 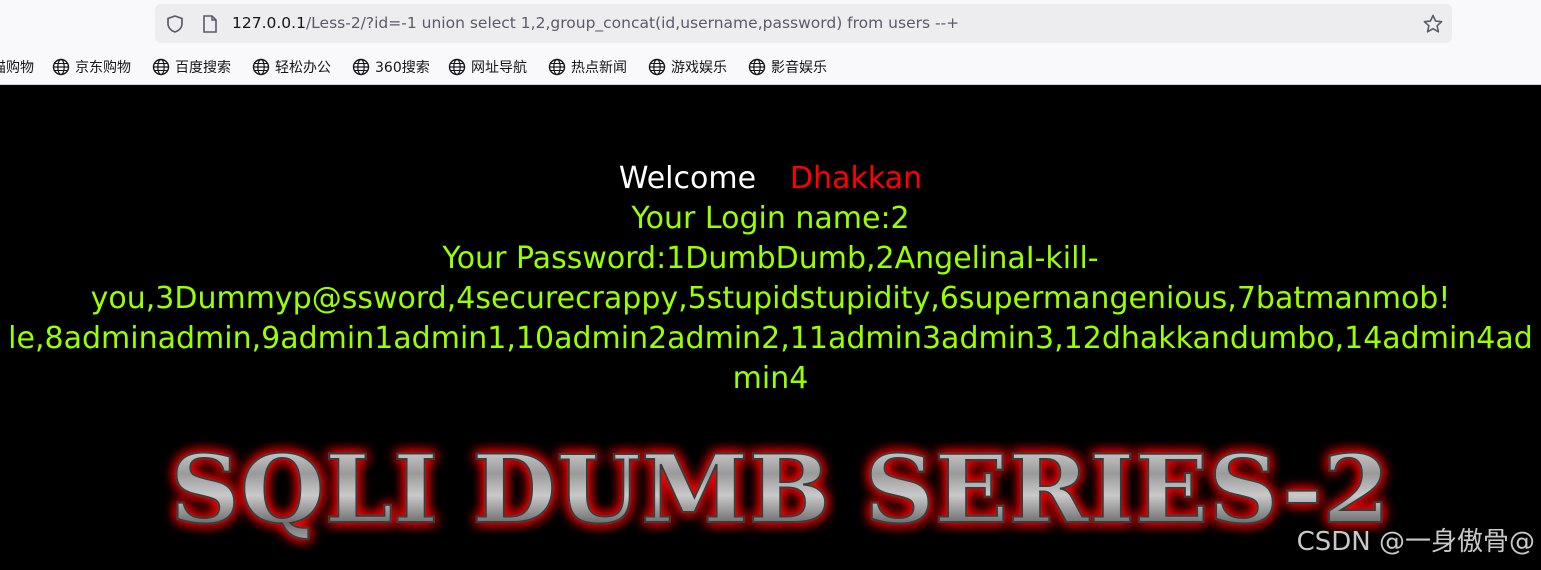 I want to click on bookmark-item: 京东购物, so click(x=91, y=67).